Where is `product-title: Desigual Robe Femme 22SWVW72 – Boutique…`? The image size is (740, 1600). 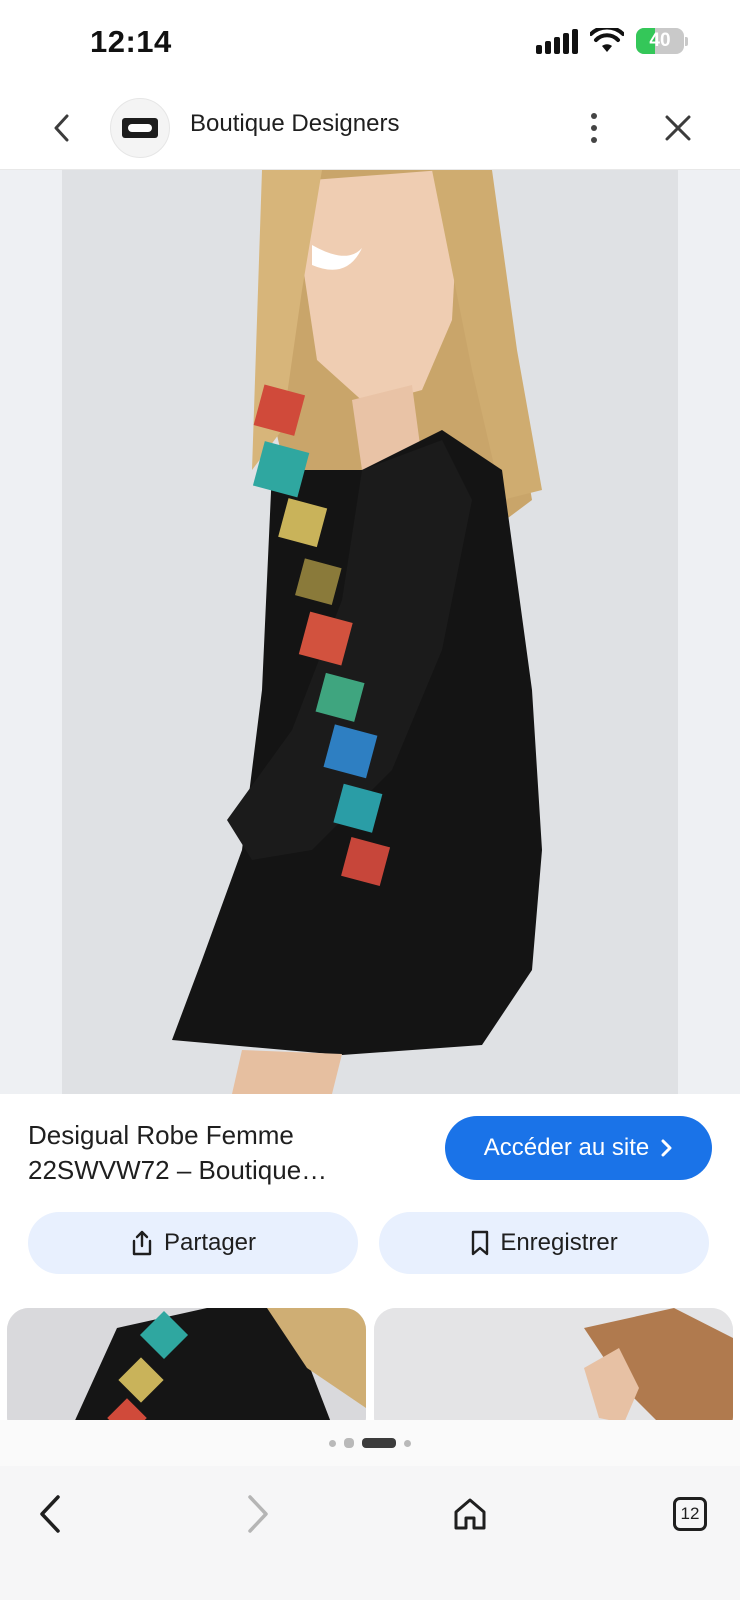
product-title: Desigual Robe Femme 22SWVW72 – Boutique… is located at coordinates (218, 1153).